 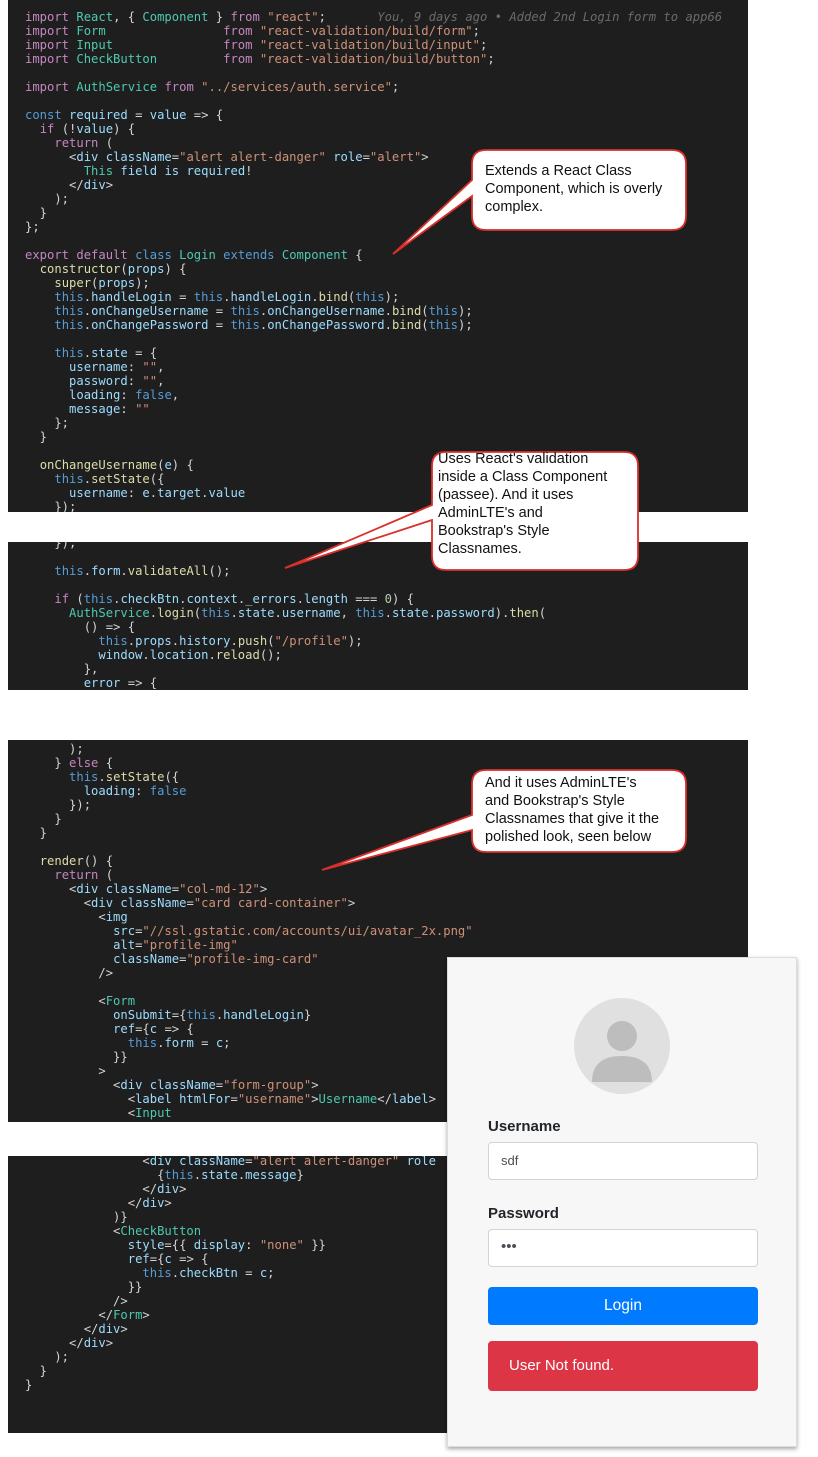 I want to click on code-line: this.setState({, so click(x=109, y=479).